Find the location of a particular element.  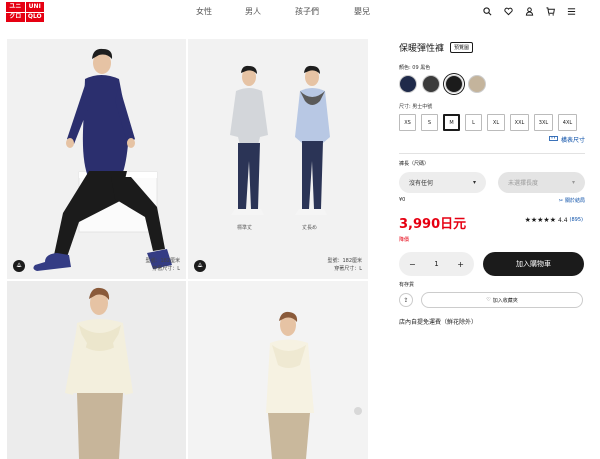

scissors-icon: ✂ is located at coordinates (560, 200).